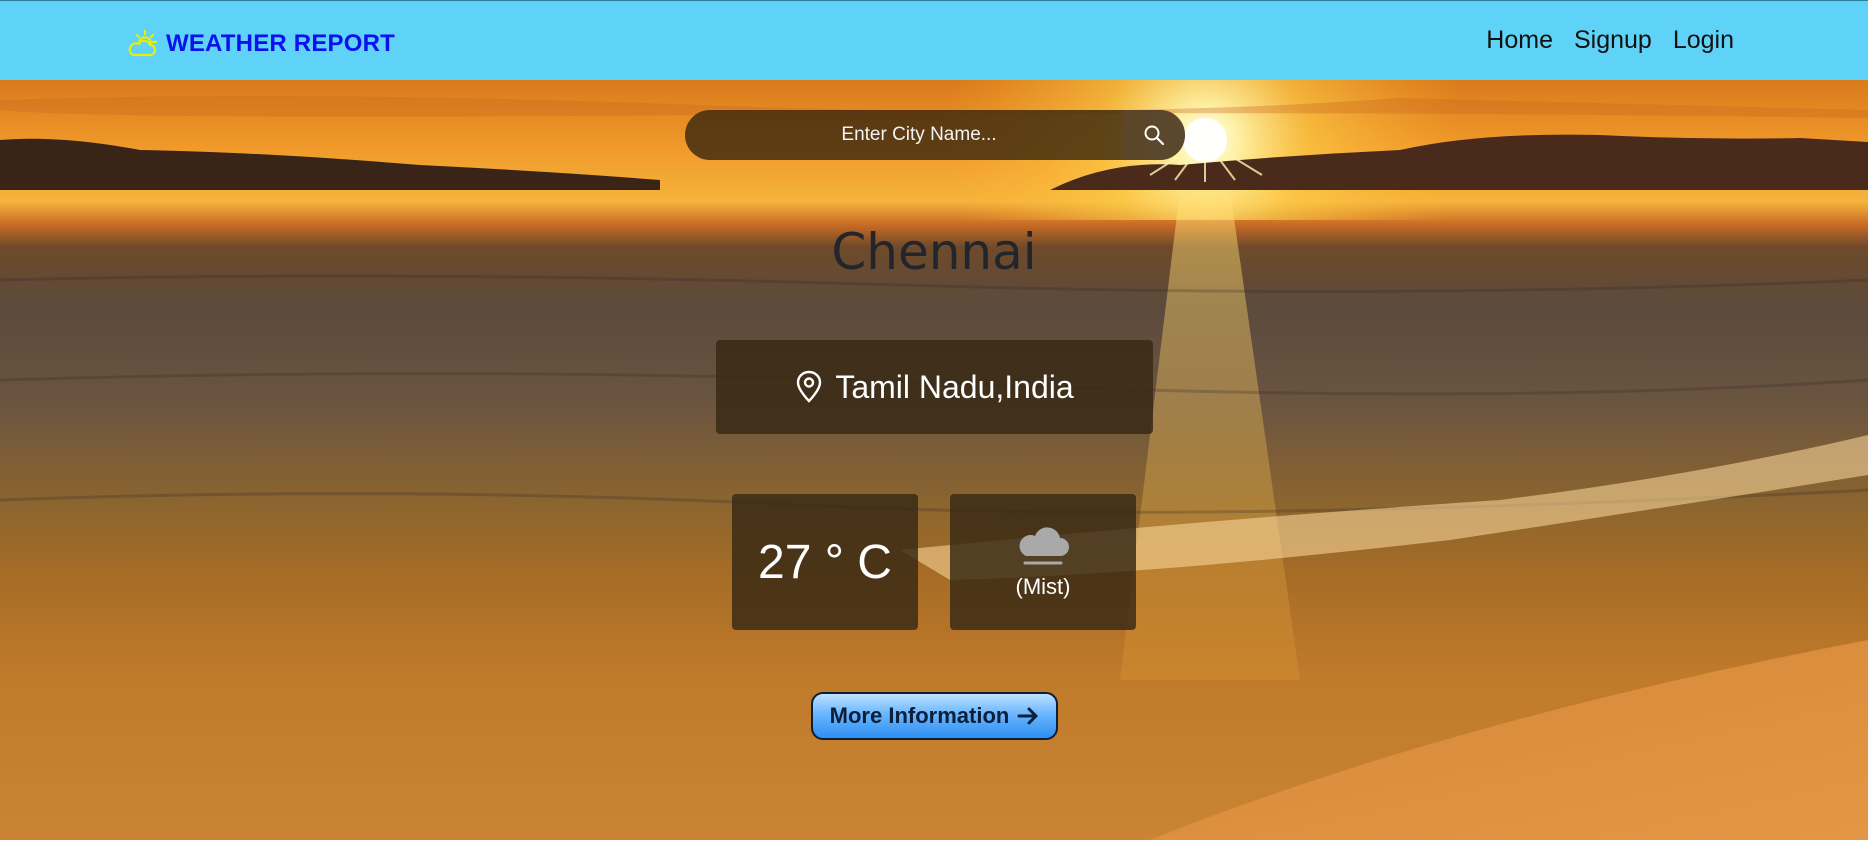  I want to click on search-bar, so click(935, 135).